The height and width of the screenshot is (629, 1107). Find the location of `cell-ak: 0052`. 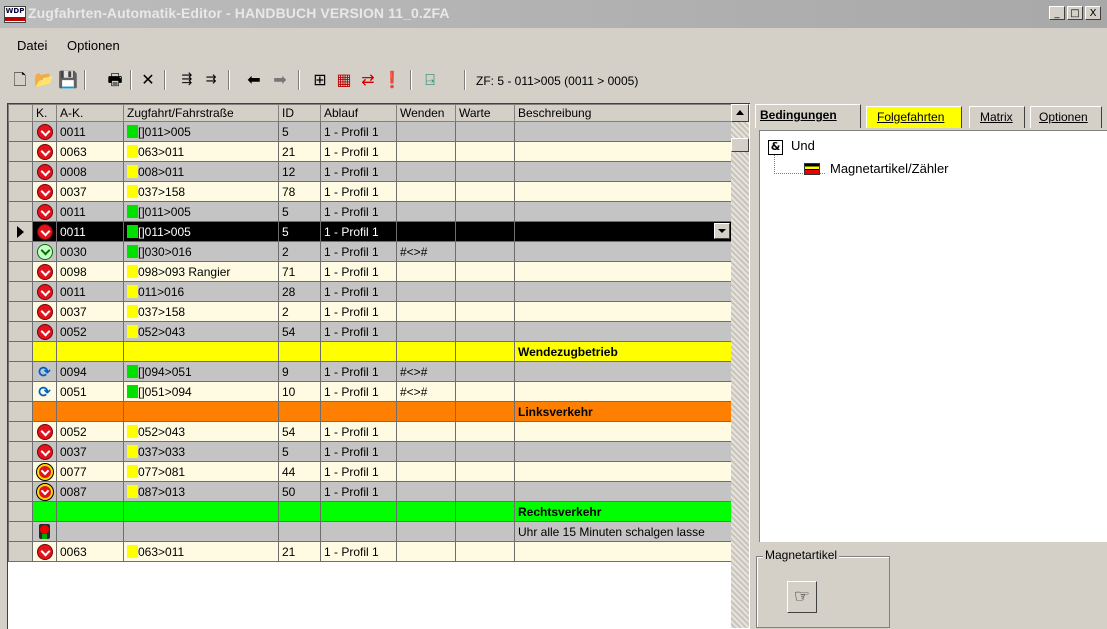

cell-ak: 0052 is located at coordinates (90, 331).